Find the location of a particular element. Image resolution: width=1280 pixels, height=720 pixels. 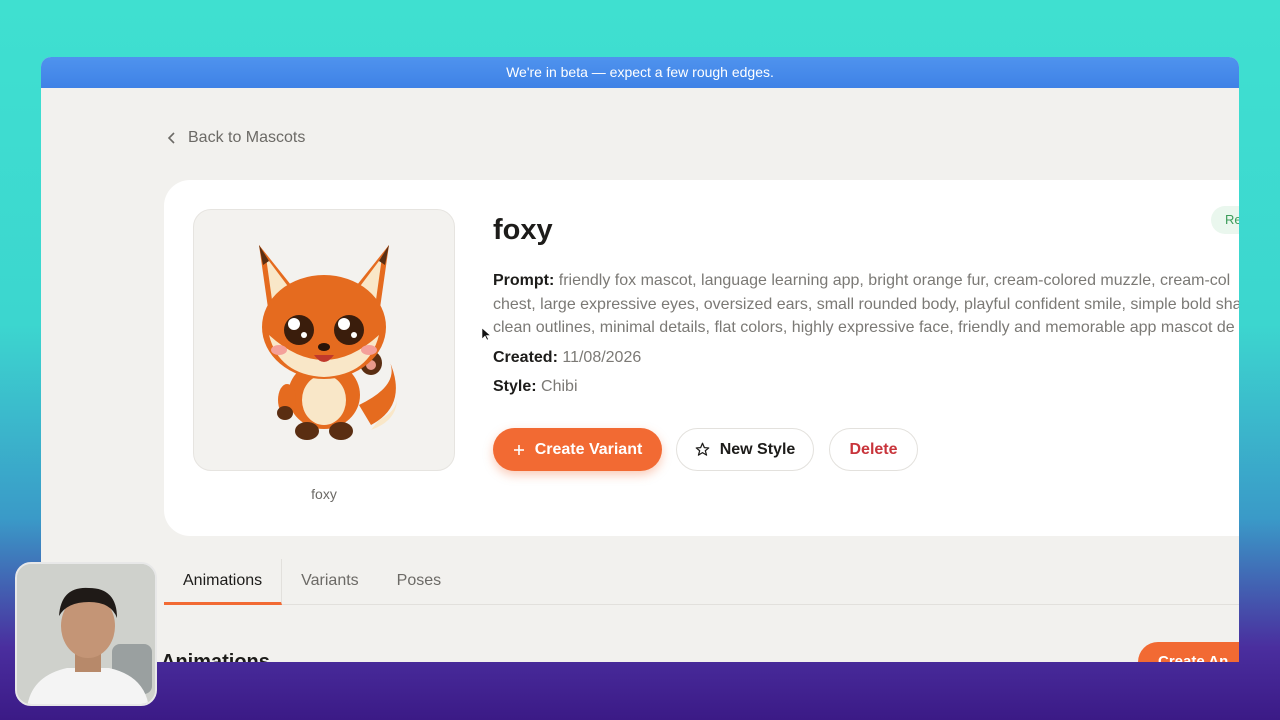

status-badge: Re is located at coordinates (1225, 220).